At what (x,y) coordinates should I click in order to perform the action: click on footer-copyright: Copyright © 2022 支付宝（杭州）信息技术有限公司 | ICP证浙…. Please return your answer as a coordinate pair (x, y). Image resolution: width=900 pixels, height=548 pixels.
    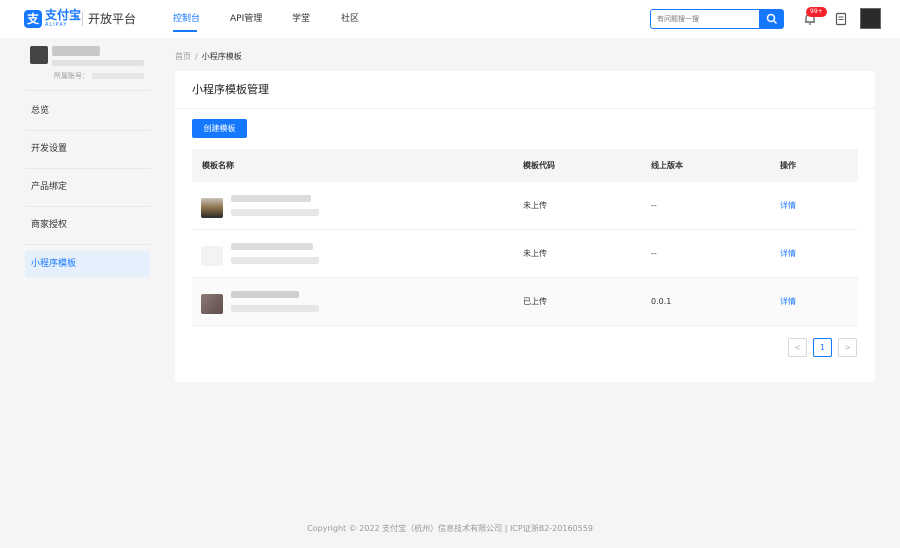
    Looking at the image, I should click on (450, 528).